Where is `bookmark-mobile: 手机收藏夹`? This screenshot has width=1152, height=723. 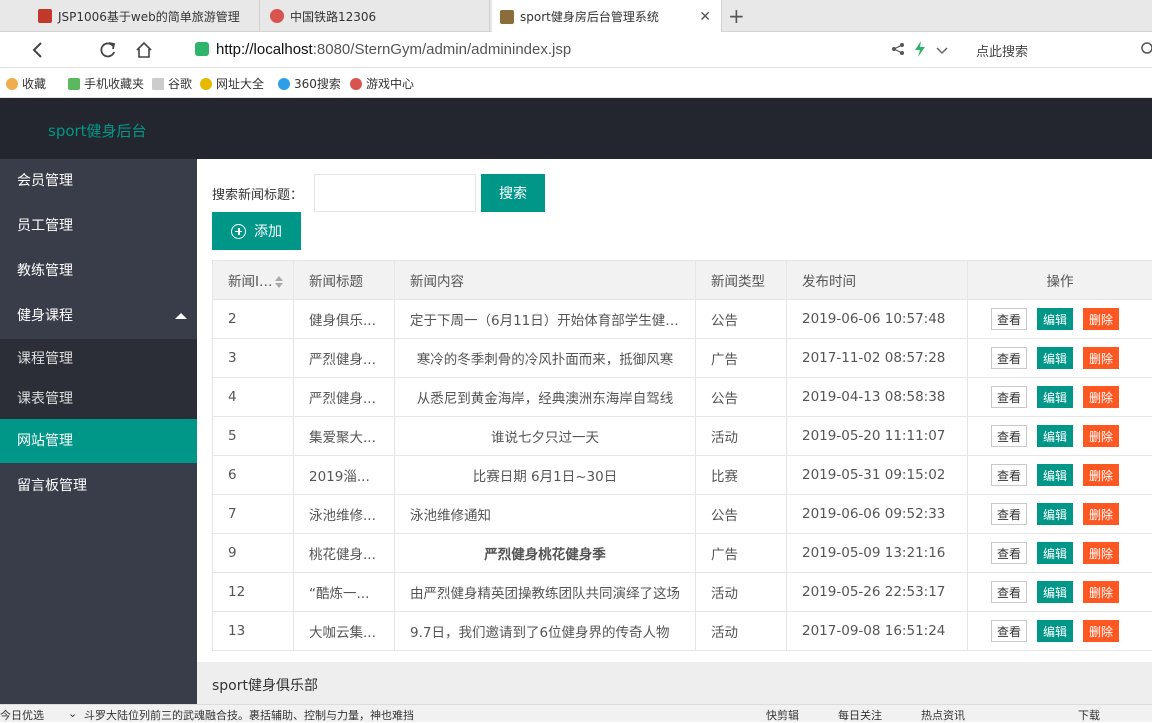 bookmark-mobile: 手机收藏夹 is located at coordinates (106, 83).